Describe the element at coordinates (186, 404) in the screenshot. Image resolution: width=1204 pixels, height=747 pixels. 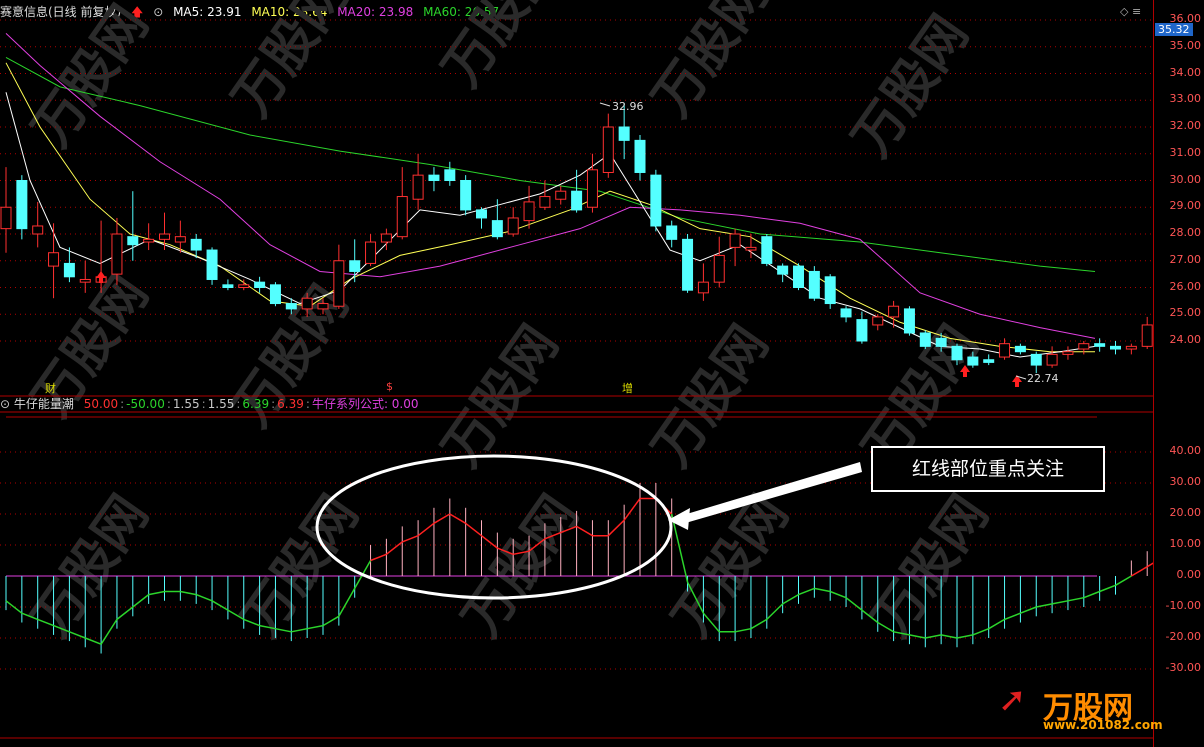
I see `indicator-value-2: 1.55` at that location.